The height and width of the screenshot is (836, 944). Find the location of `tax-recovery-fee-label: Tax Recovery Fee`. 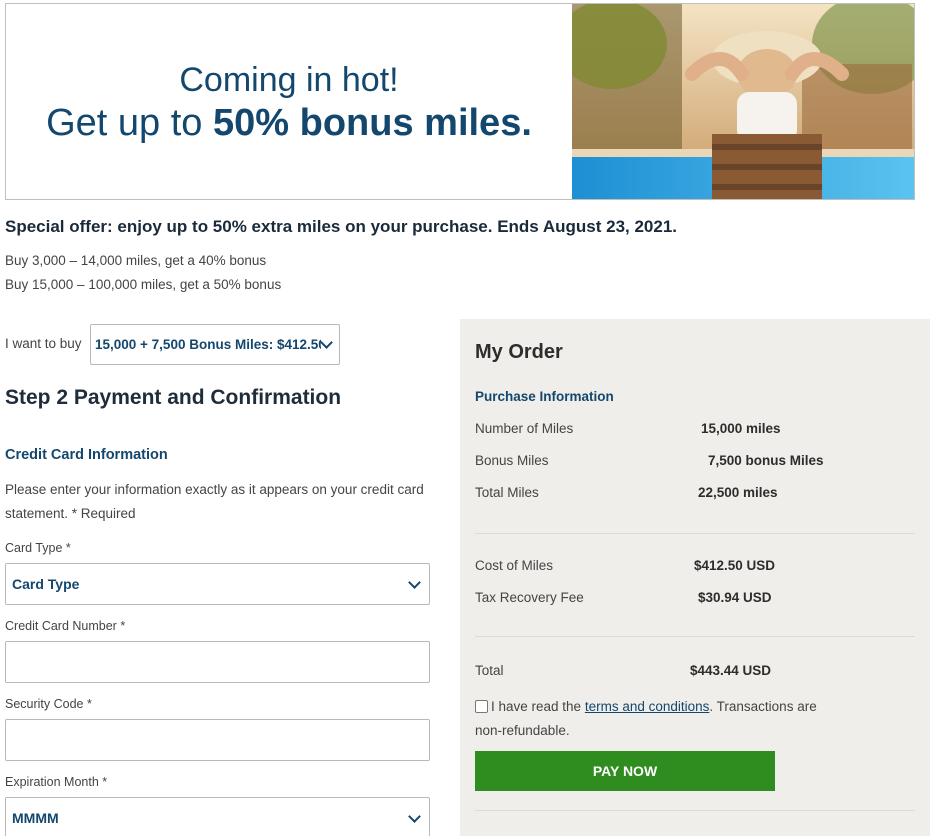

tax-recovery-fee-label: Tax Recovery Fee is located at coordinates (529, 597).